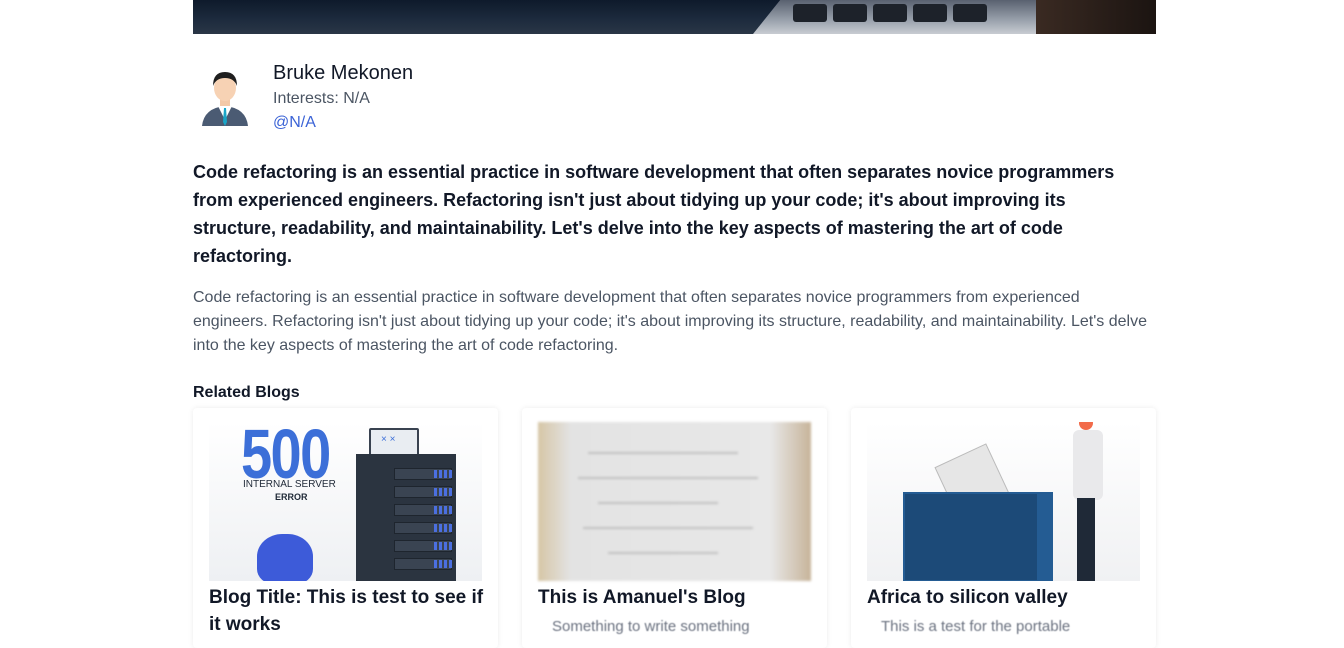 The width and height of the screenshot is (1344, 648). What do you see at coordinates (345, 501) in the screenshot?
I see `blog-thumbnail: 500 INTERNAL SERVER ERROR × ×` at bounding box center [345, 501].